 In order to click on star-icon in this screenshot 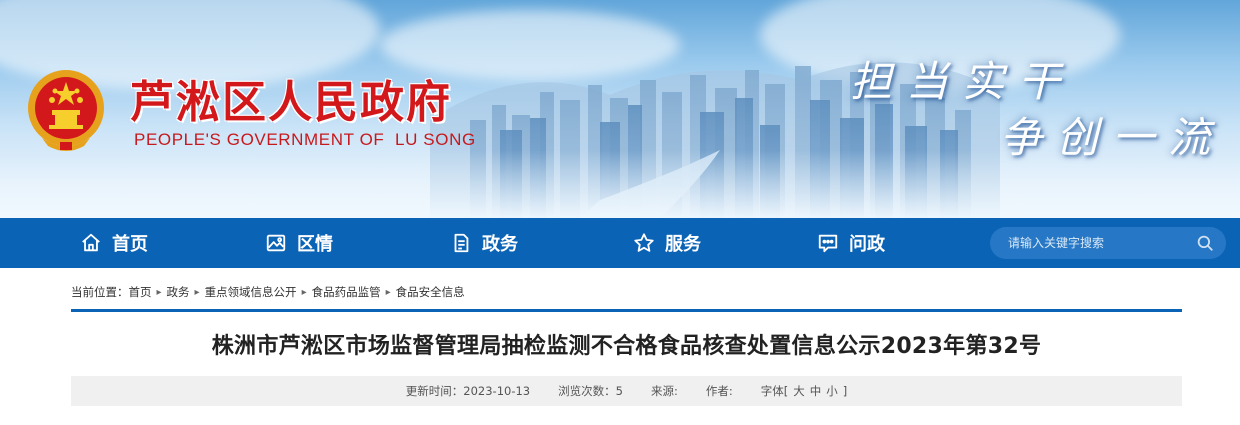, I will do `click(644, 242)`.